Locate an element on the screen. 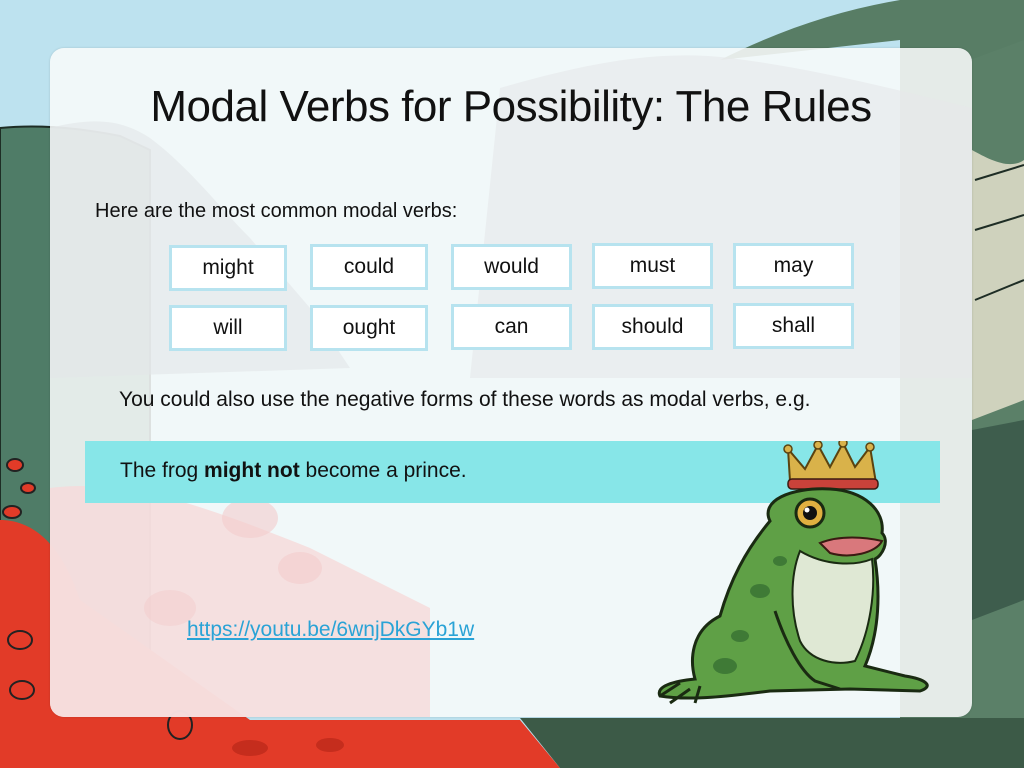 Image resolution: width=1024 pixels, height=768 pixels. example-after: become a prince. is located at coordinates (383, 470).